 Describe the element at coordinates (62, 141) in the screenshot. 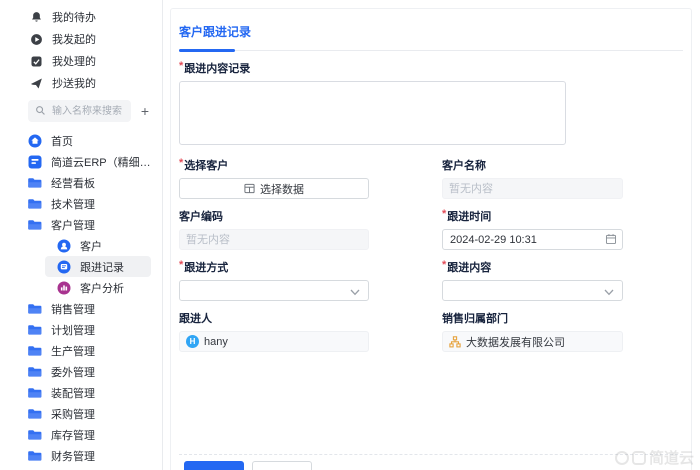

I see `sidebar-item-label: 首页` at that location.